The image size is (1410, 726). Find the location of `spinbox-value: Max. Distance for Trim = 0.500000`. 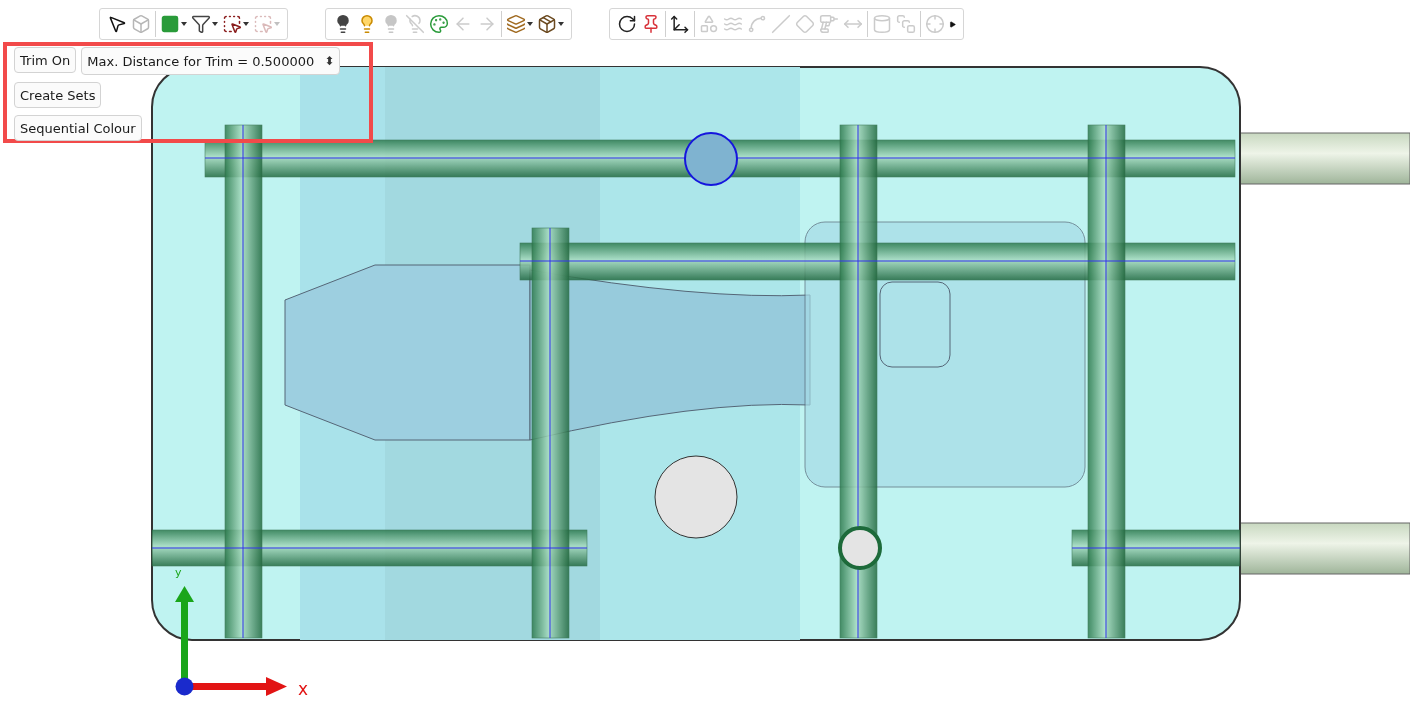

spinbox-value: Max. Distance for Trim = 0.500000 is located at coordinates (201, 61).